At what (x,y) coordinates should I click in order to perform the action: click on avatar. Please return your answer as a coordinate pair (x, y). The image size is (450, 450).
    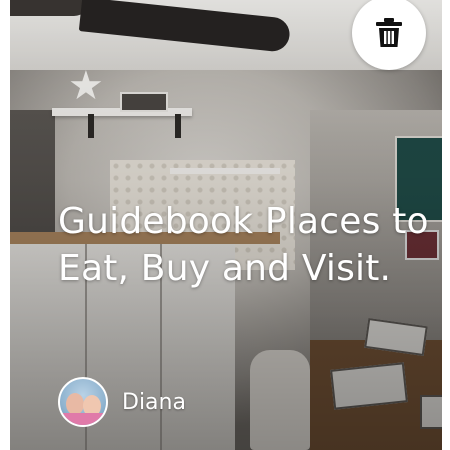
    Looking at the image, I should click on (83, 402).